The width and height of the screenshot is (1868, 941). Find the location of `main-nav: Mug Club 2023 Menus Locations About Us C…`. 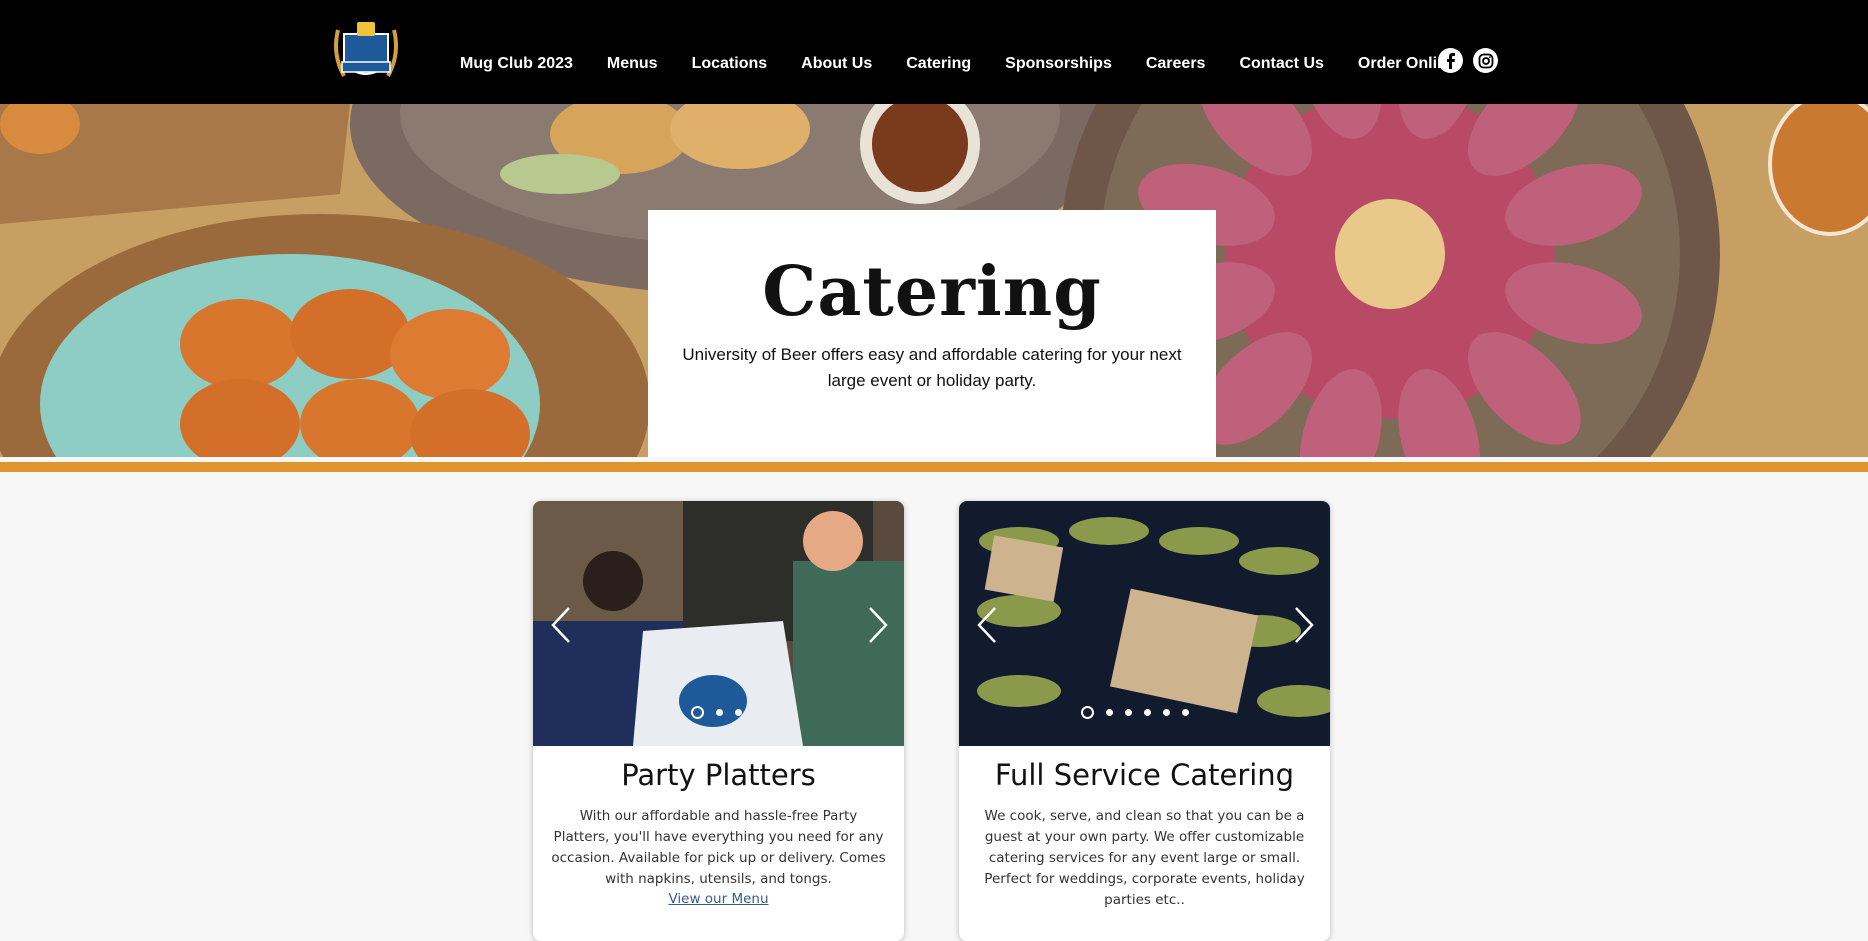

main-nav: Mug Club 2023 Menus Locations About Us C… is located at coordinates (966, 64).